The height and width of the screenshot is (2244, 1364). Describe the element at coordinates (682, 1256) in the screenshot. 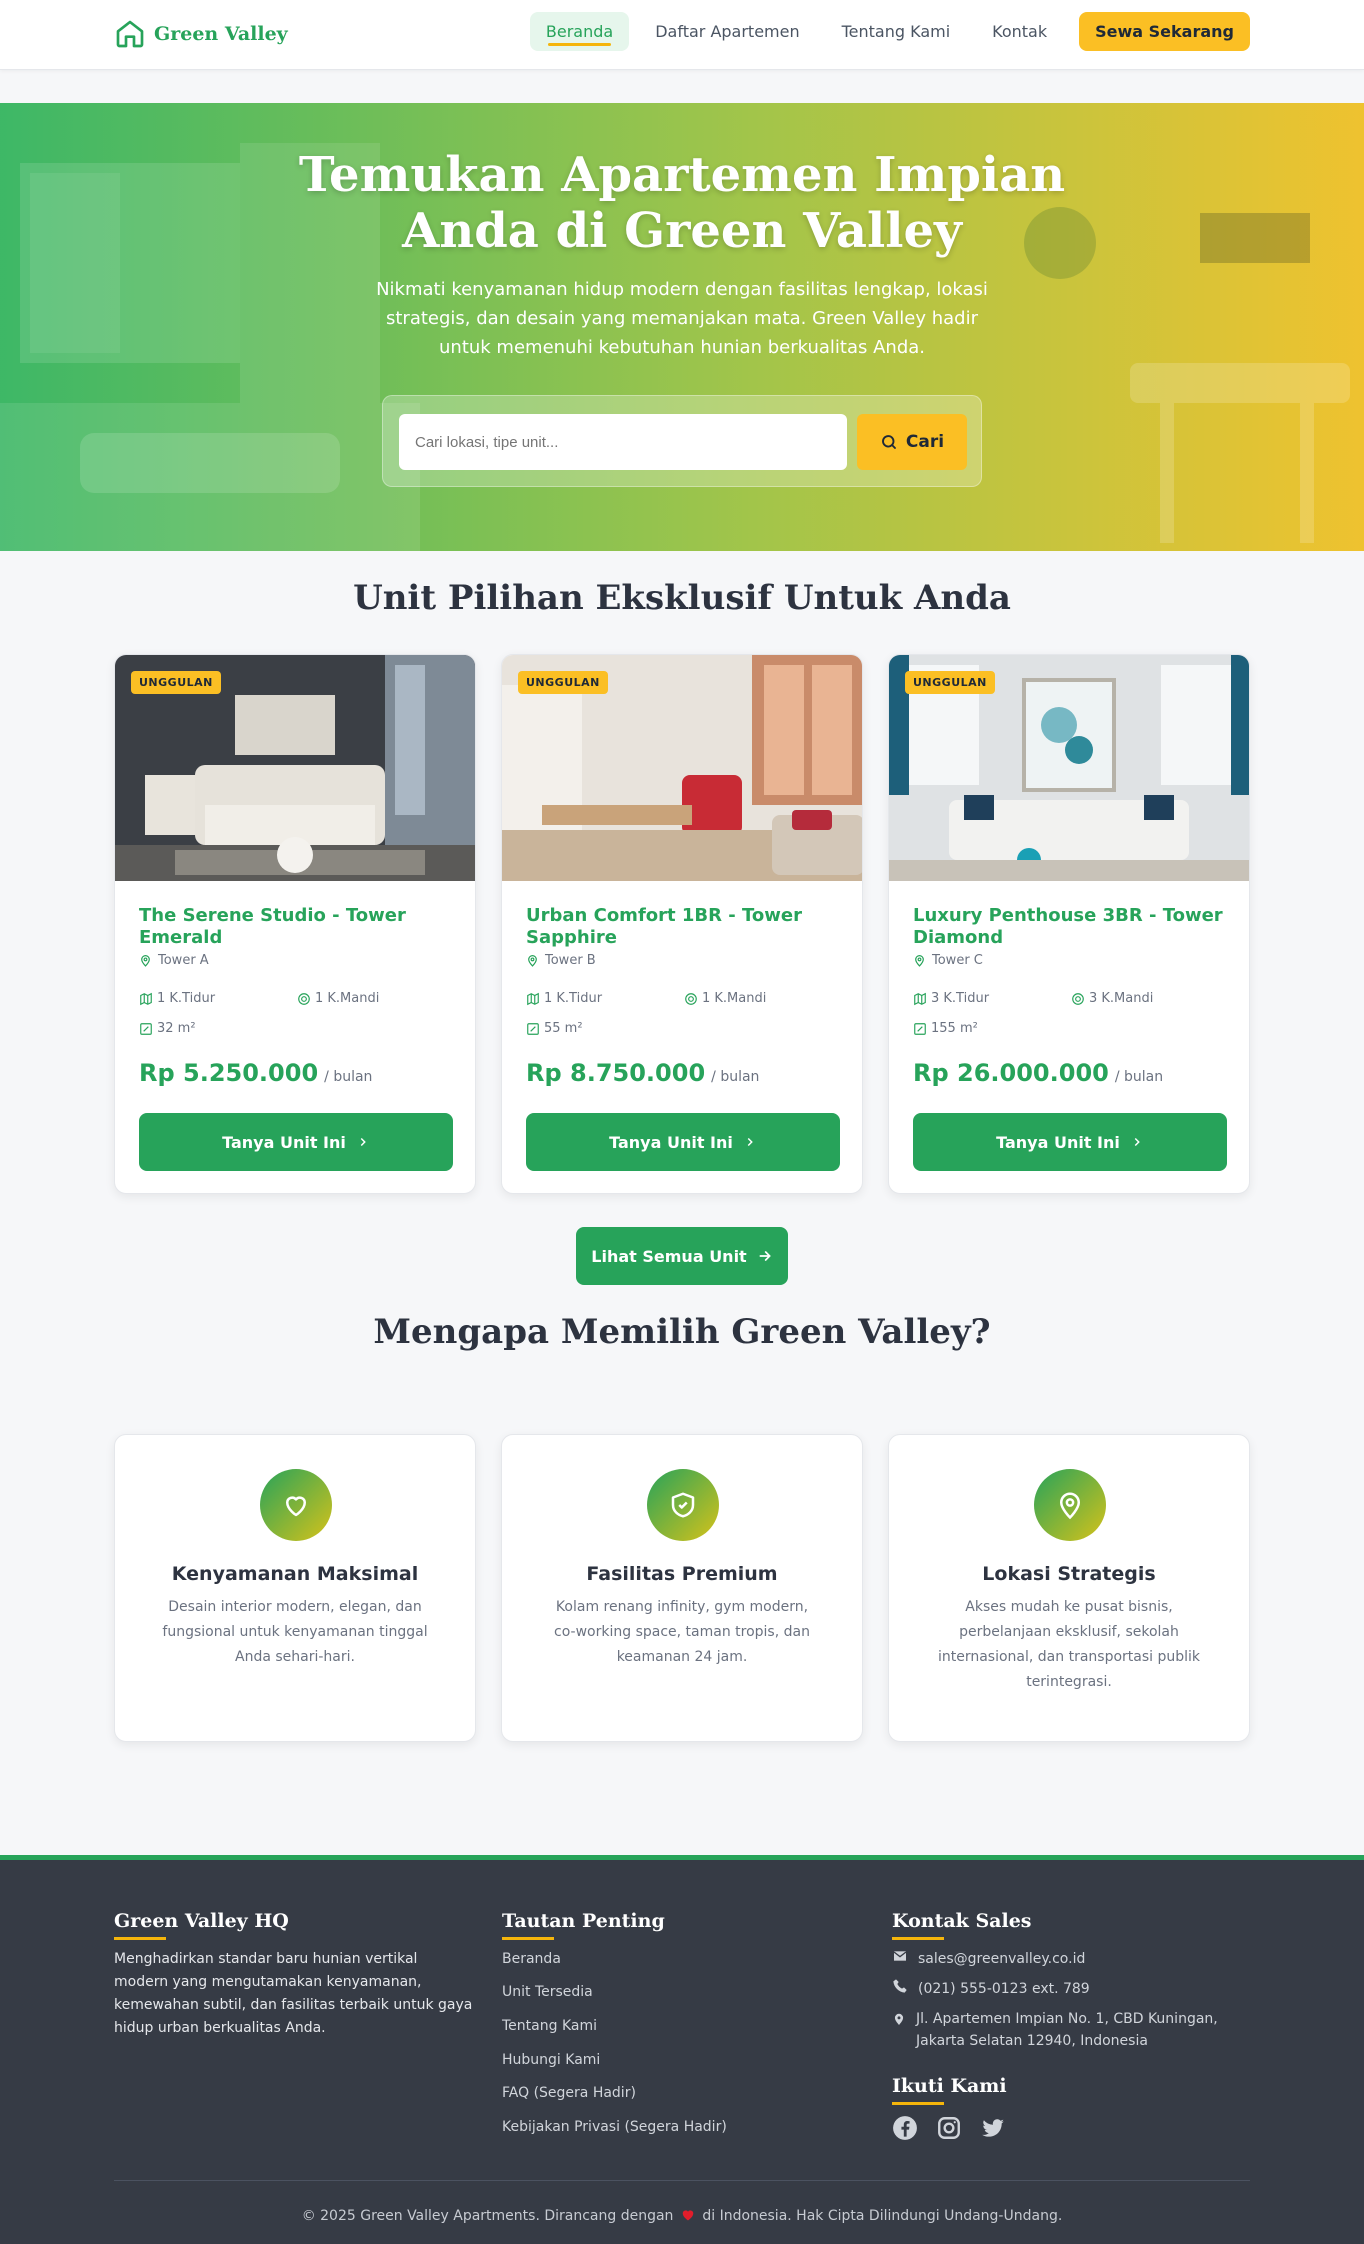

I see `see-all-units-button: Lihat Semua Unit` at that location.